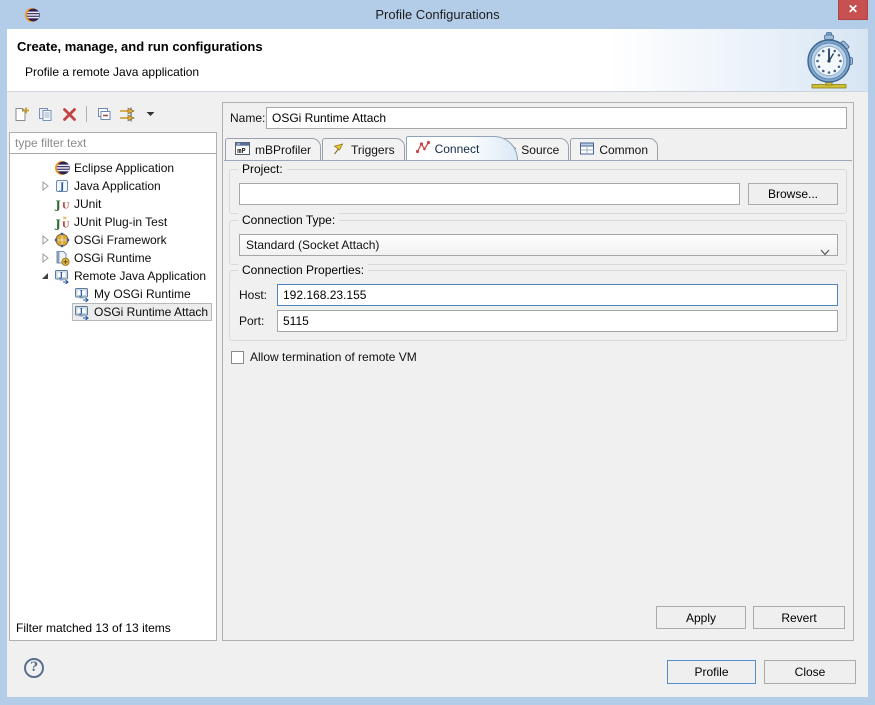  Describe the element at coordinates (457, 148) in the screenshot. I see `tab-label: Connect` at that location.